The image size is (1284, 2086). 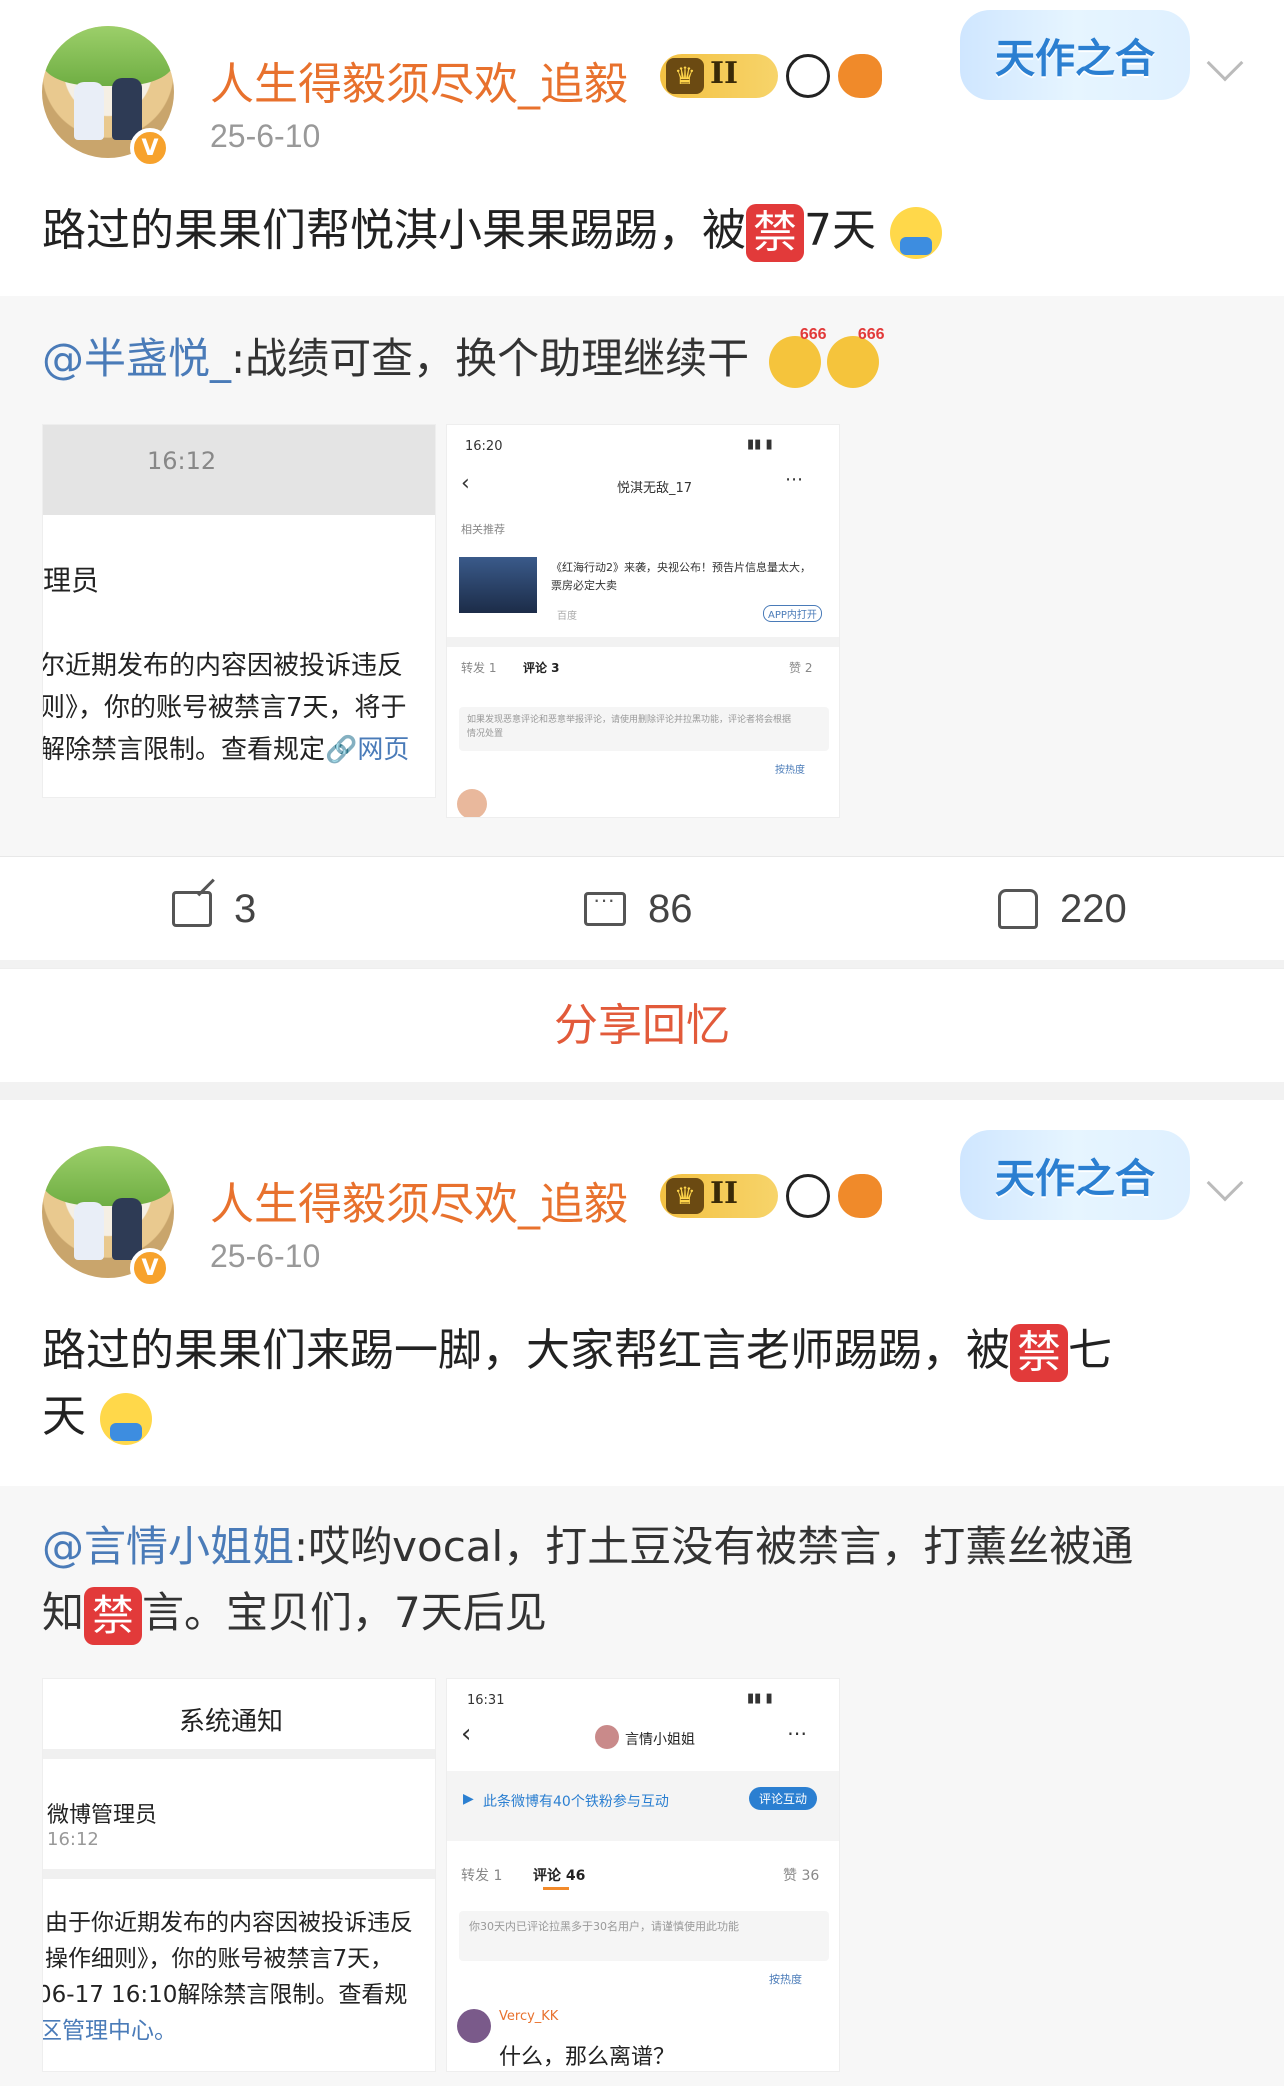 I want to click on news-thumbnail, so click(x=498, y=585).